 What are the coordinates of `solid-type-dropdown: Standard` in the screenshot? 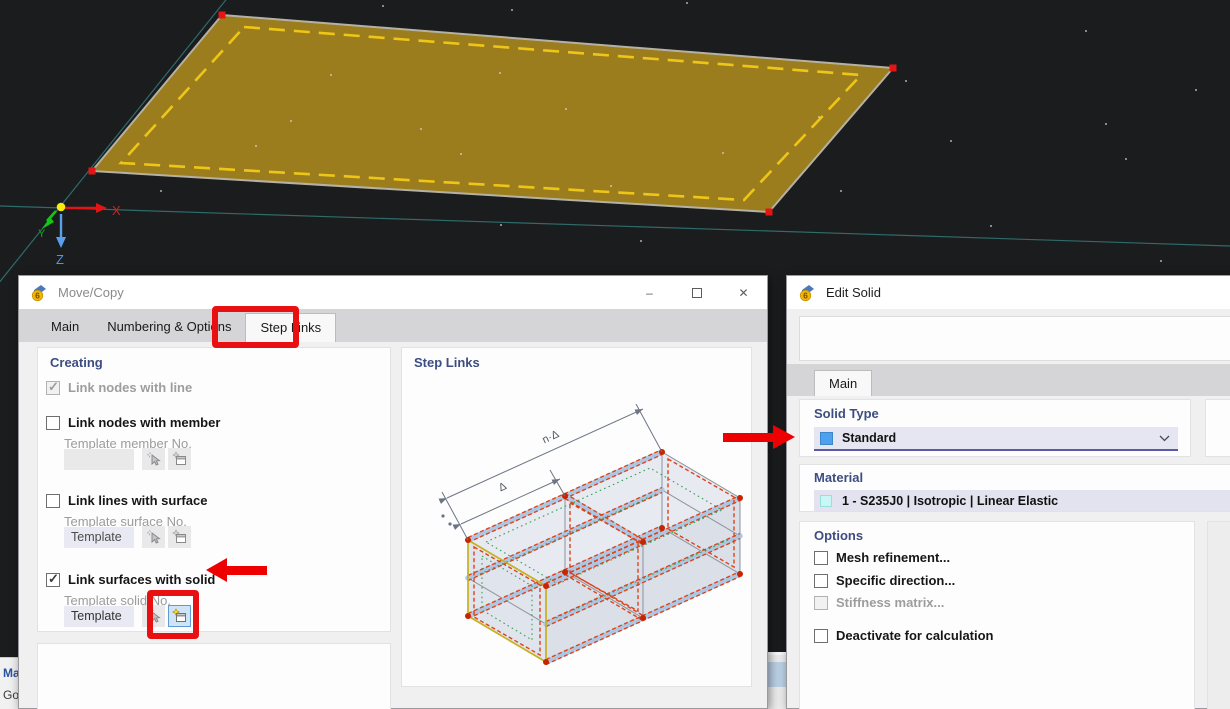 It's located at (996, 439).